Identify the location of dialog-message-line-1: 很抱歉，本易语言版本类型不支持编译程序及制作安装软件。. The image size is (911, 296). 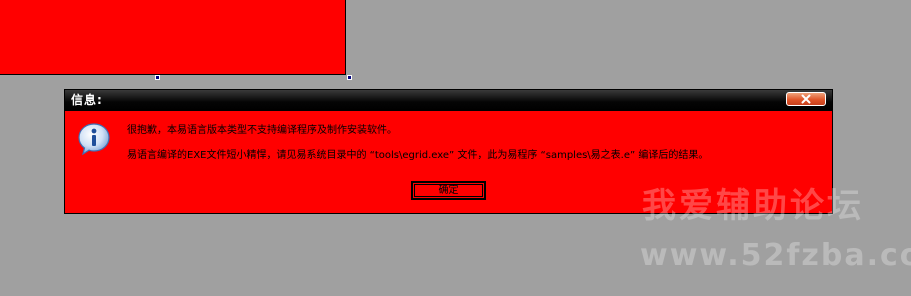
(262, 130).